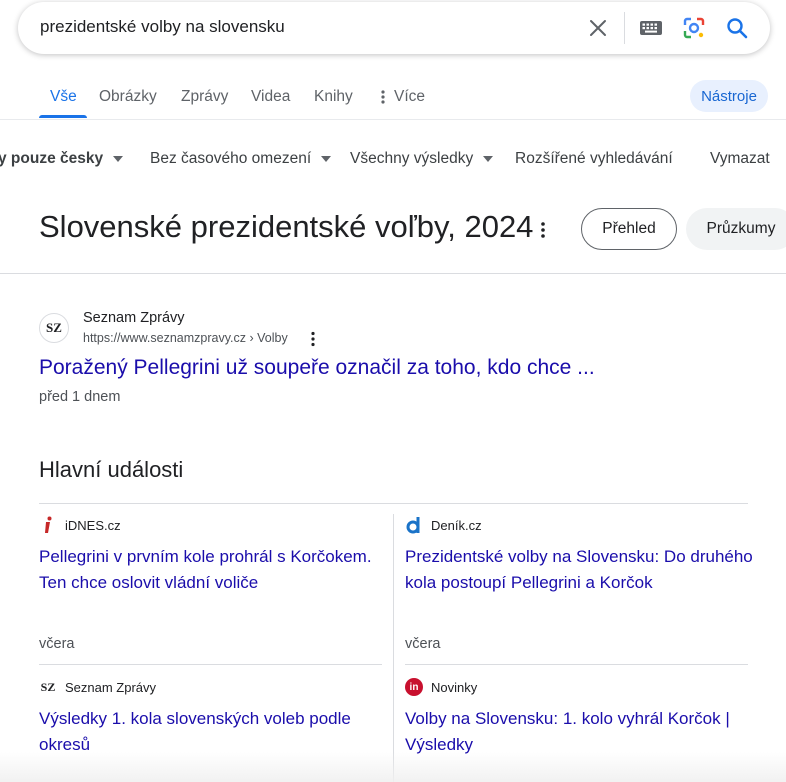  What do you see at coordinates (204, 97) in the screenshot?
I see `tab-news: Zprávy` at bounding box center [204, 97].